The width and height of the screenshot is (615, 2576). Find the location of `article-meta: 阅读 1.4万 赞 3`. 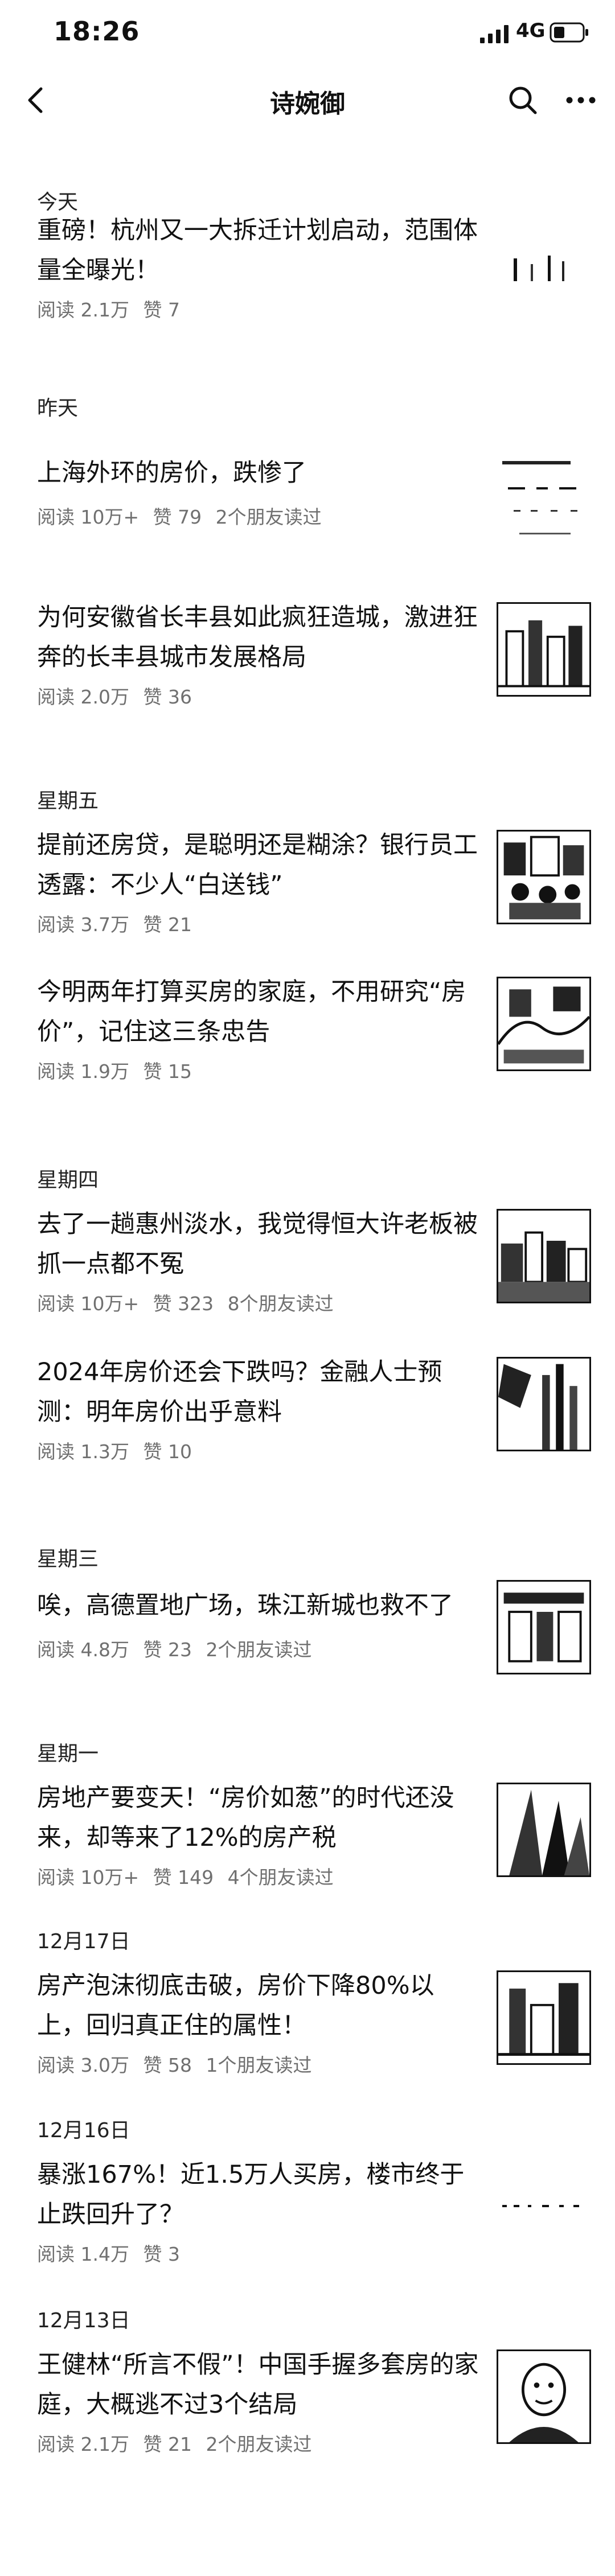

article-meta: 阅读 1.4万 赞 3 is located at coordinates (112, 2253).